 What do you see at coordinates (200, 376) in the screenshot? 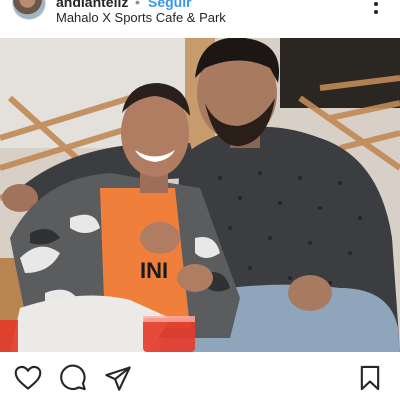
I see `action-bar` at bounding box center [200, 376].